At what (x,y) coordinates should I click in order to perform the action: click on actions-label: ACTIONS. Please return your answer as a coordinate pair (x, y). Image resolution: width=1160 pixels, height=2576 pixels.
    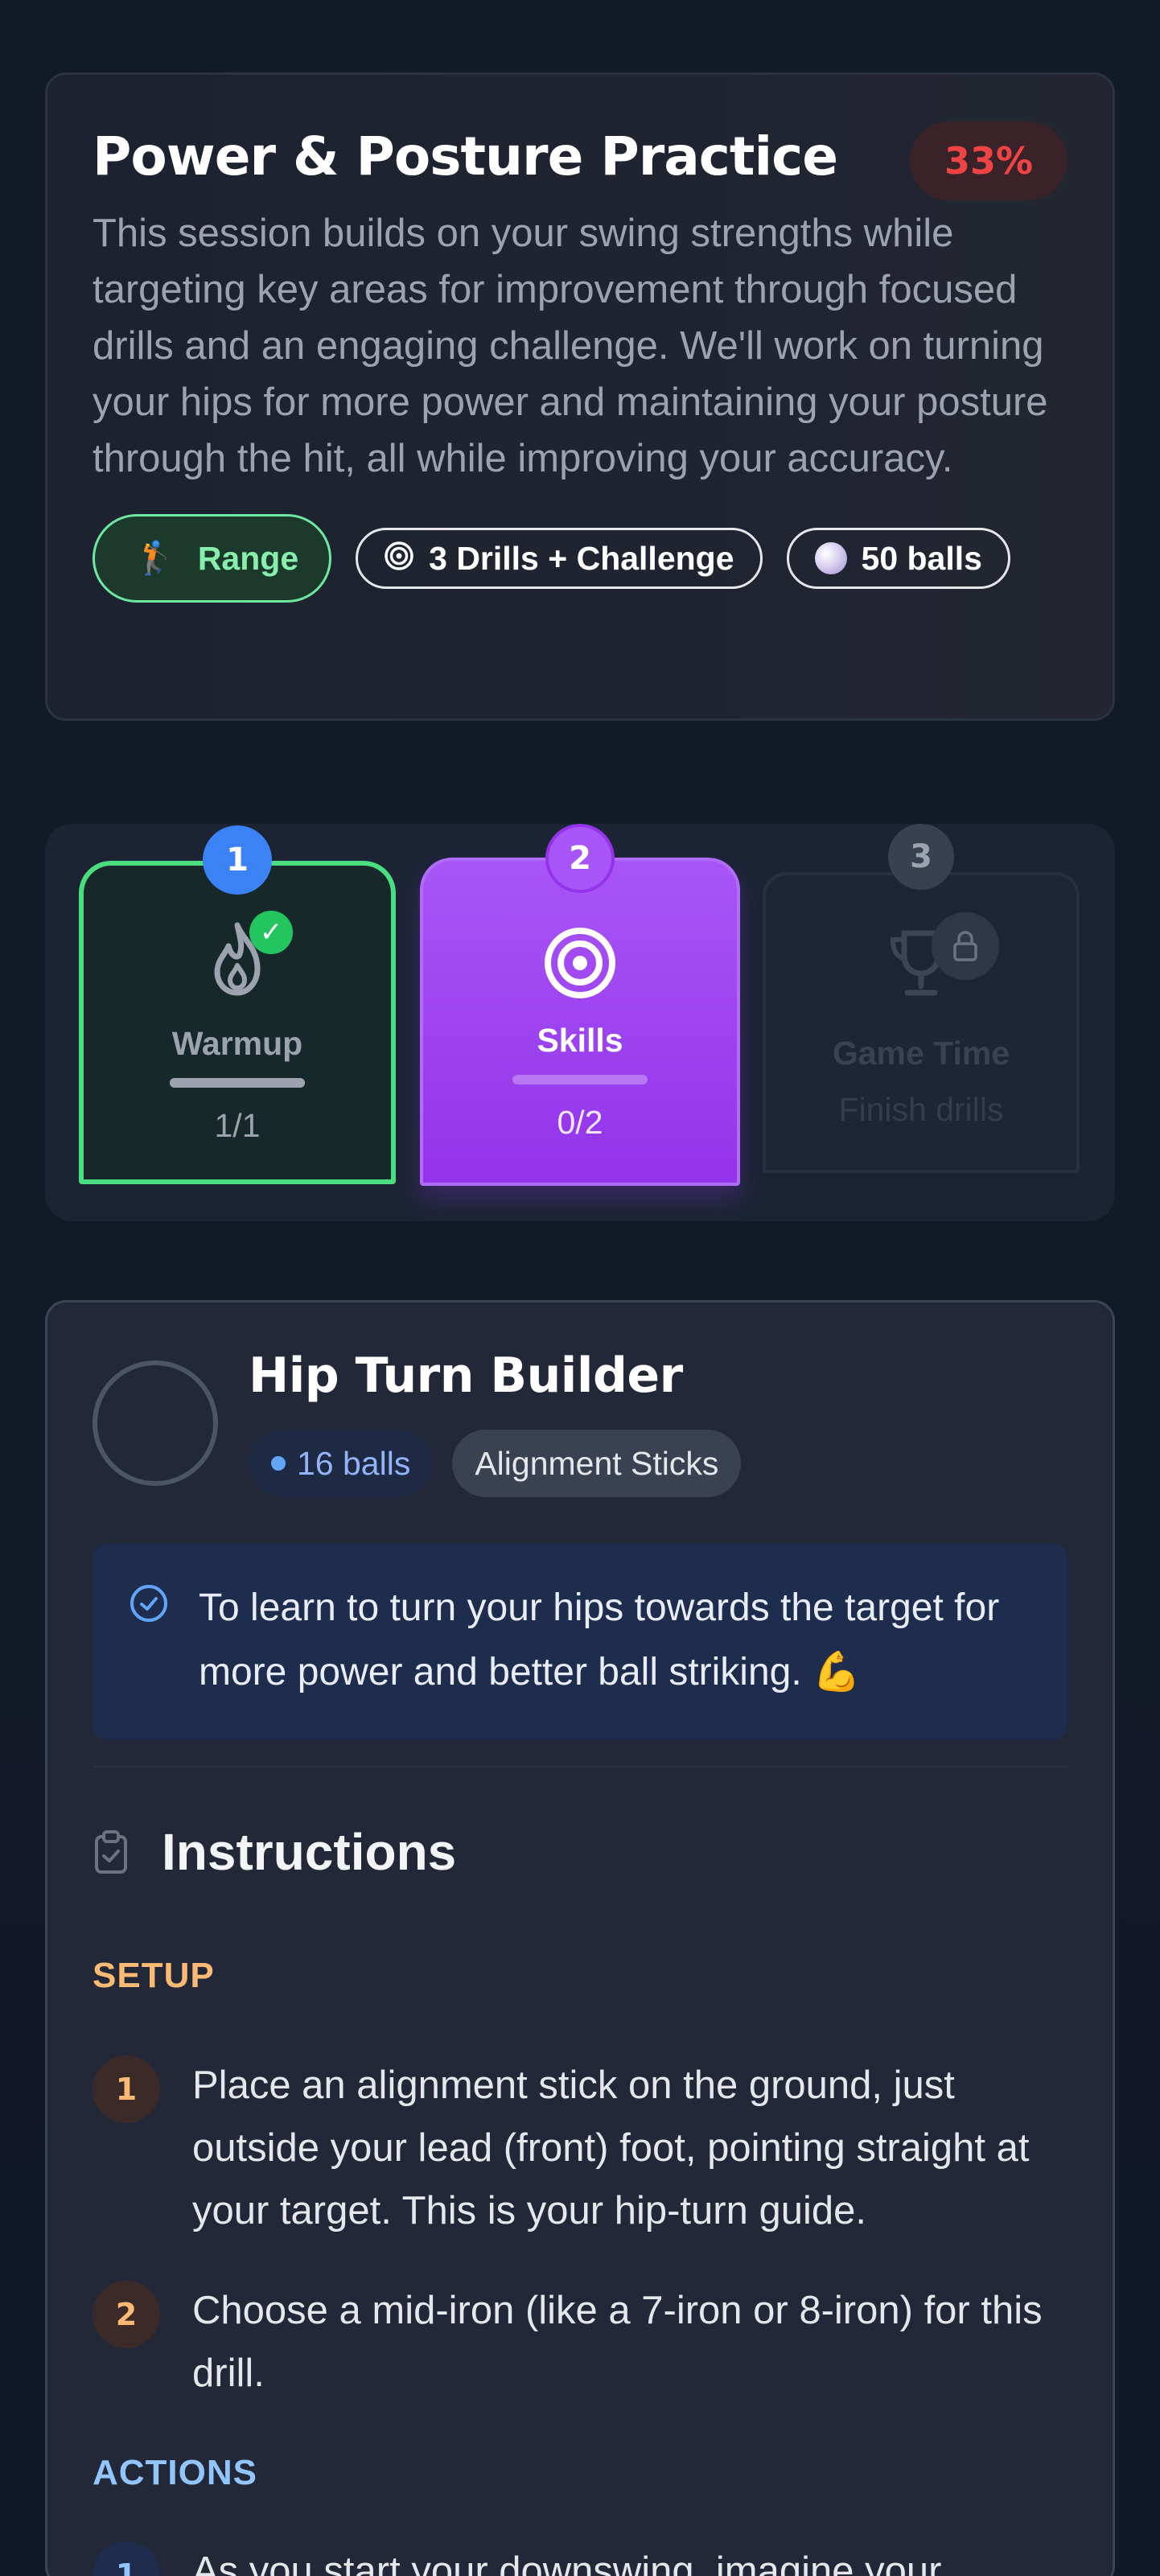
    Looking at the image, I should click on (175, 2472).